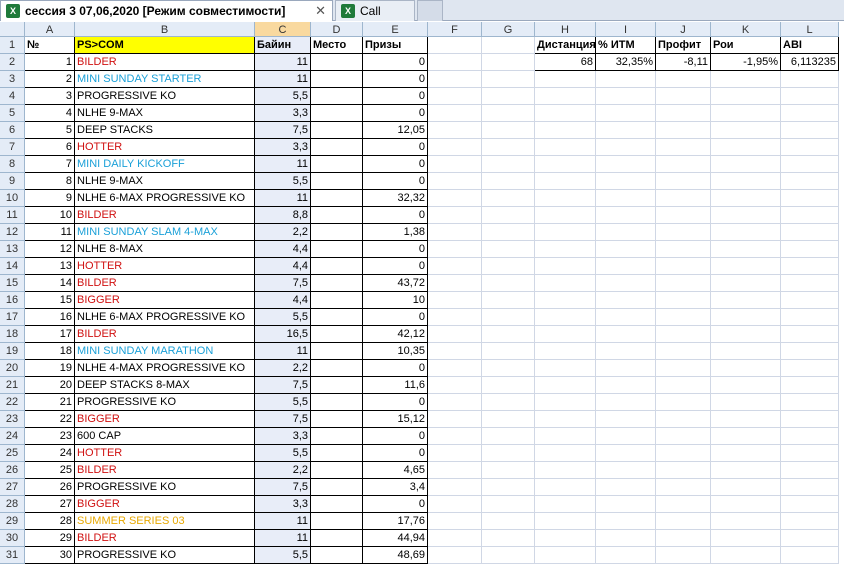 The image size is (844, 564). Describe the element at coordinates (395, 538) in the screenshot. I see `cell-e: 44,94` at that location.